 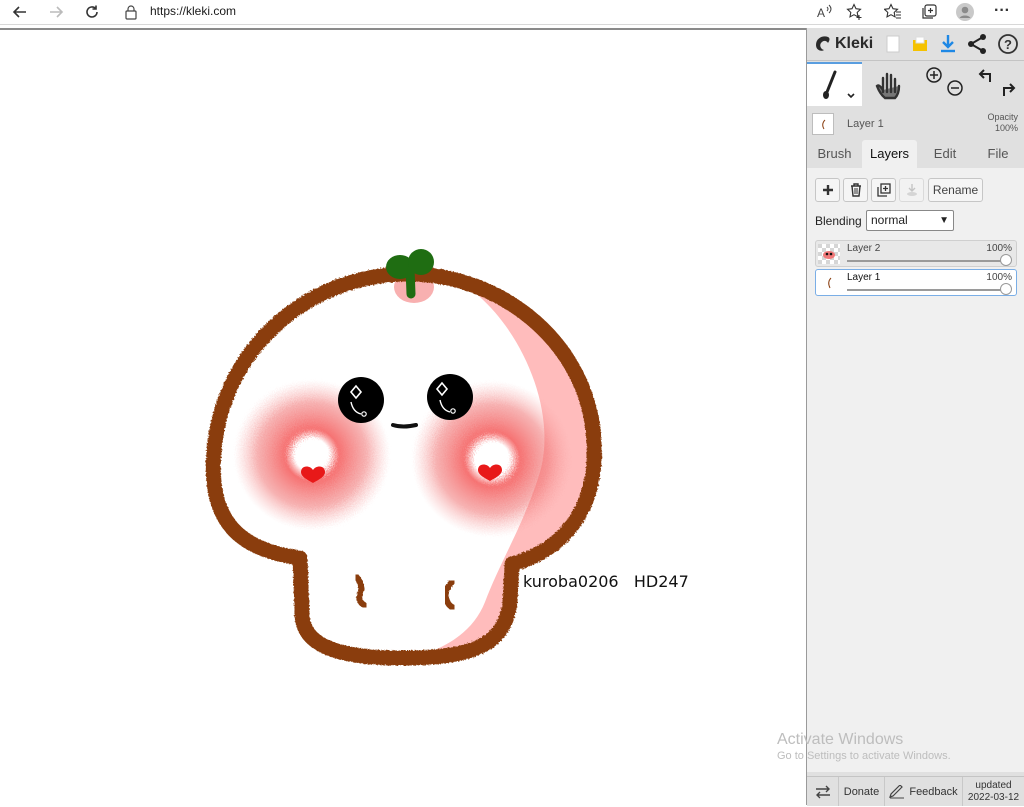 I want to click on blending-mode-select: normal ▼, so click(x=910, y=220).